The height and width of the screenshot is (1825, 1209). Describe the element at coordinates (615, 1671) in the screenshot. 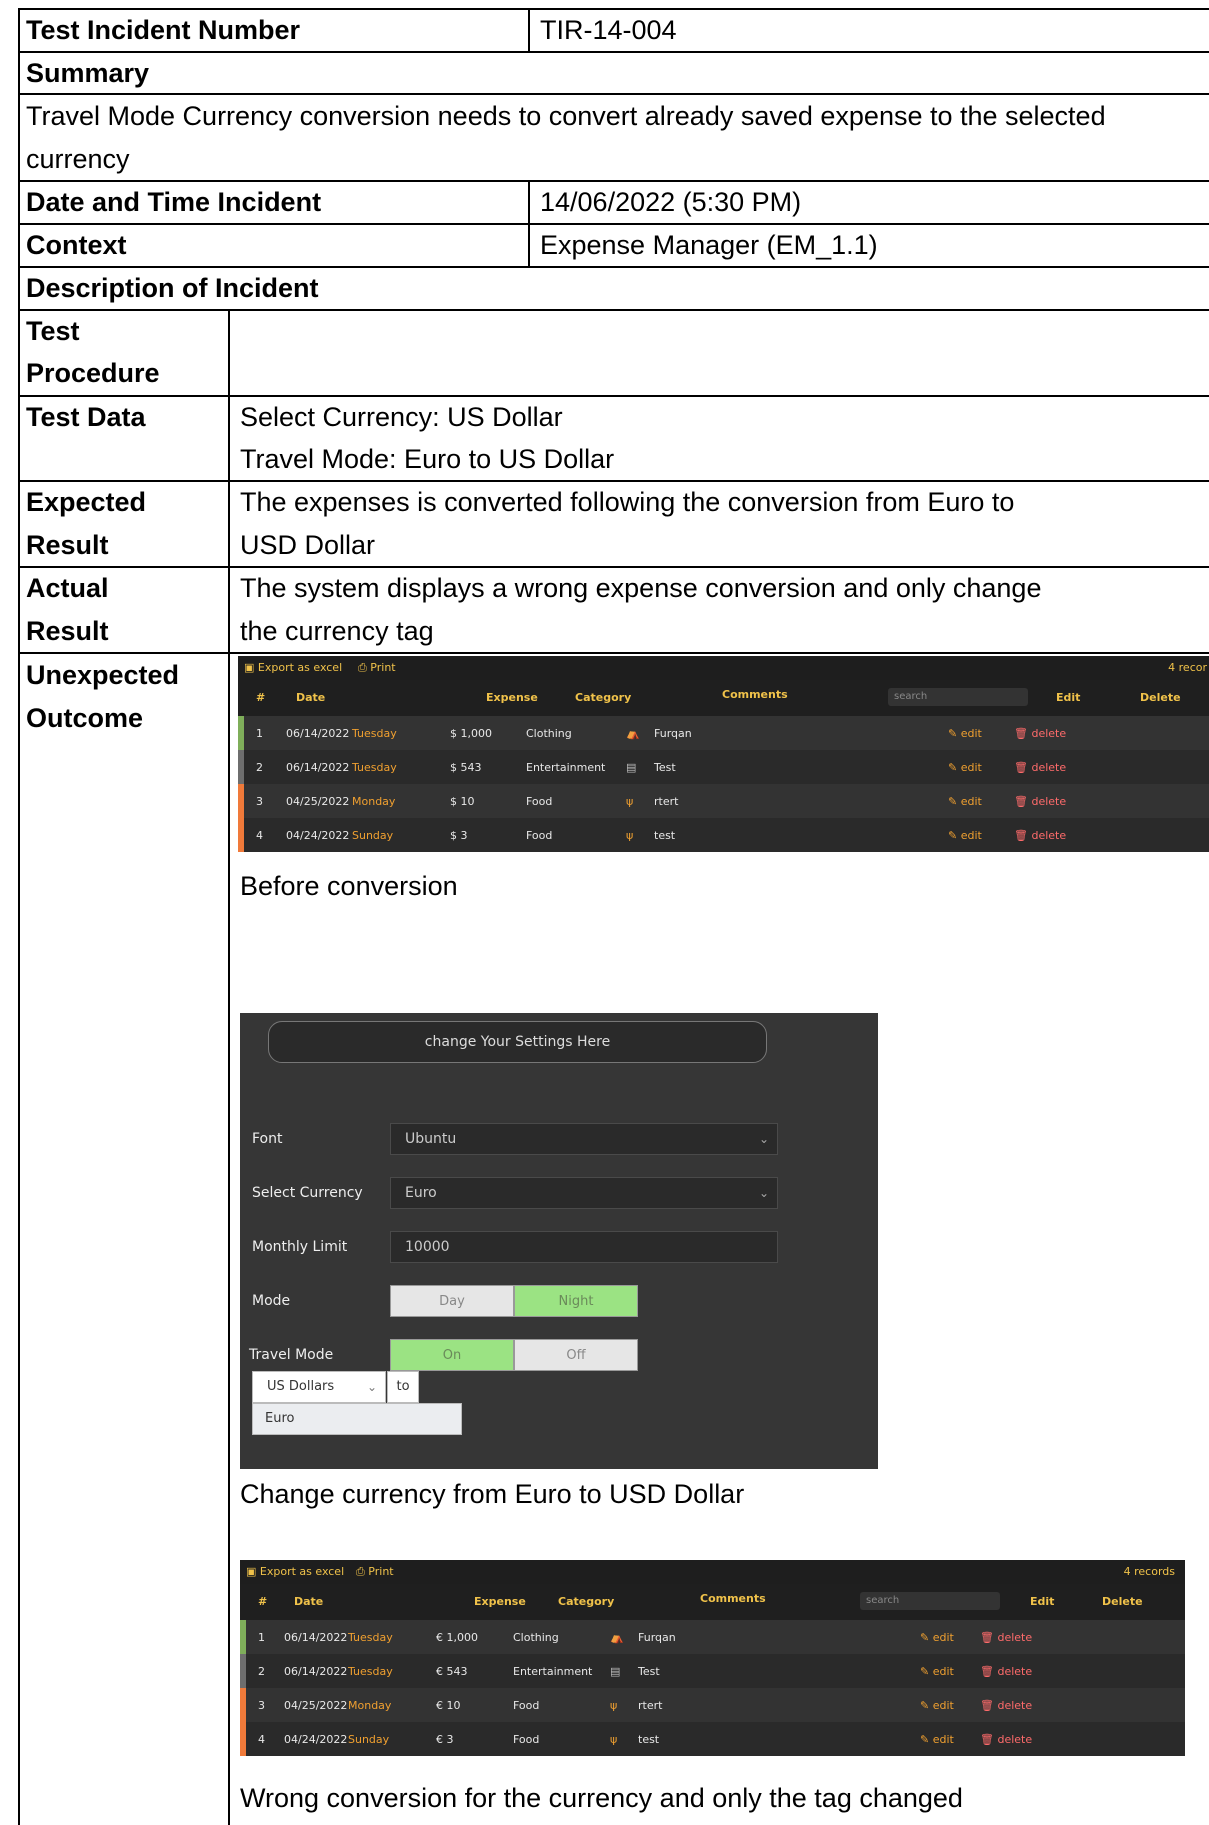

I see `film-icon: ▤` at that location.